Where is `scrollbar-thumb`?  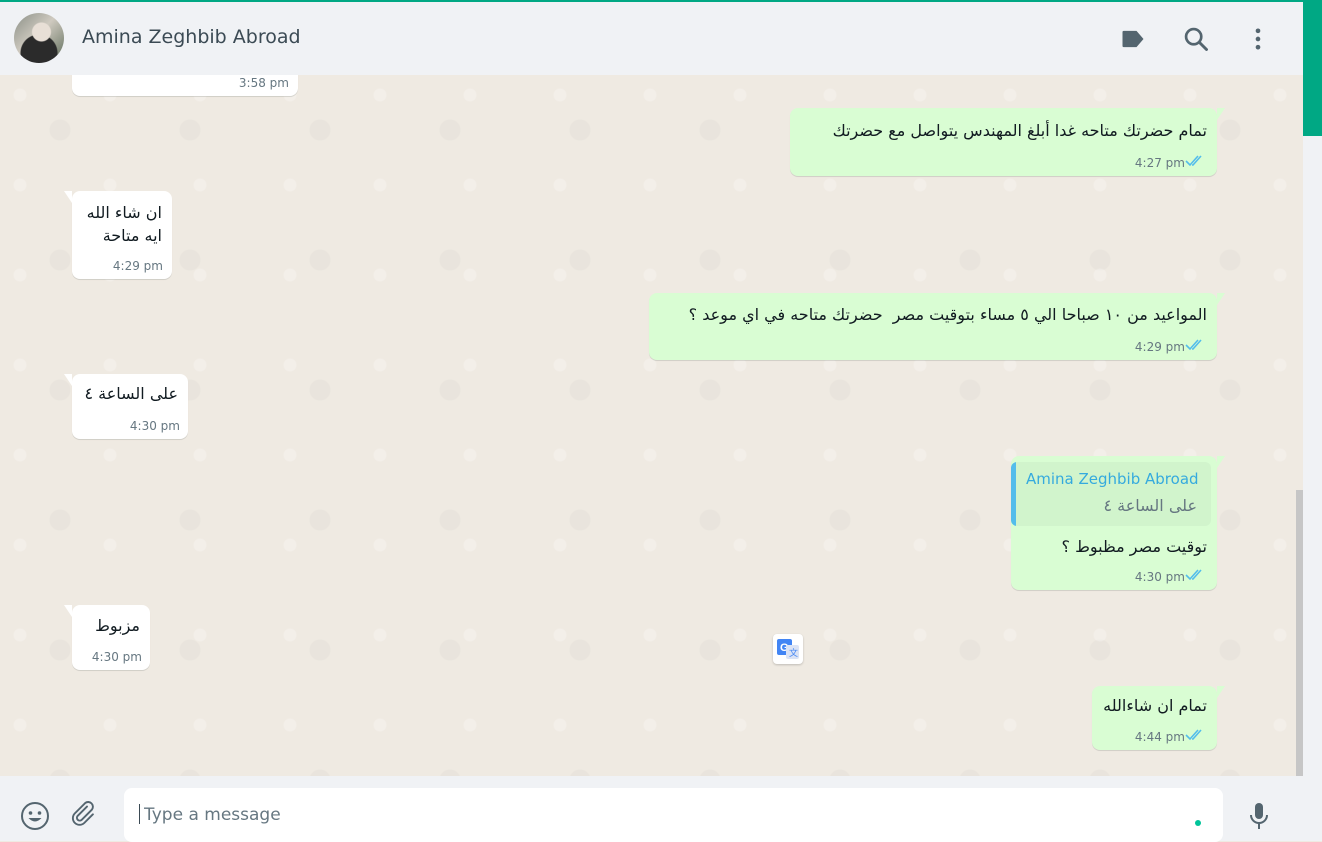 scrollbar-thumb is located at coordinates (1299, 633).